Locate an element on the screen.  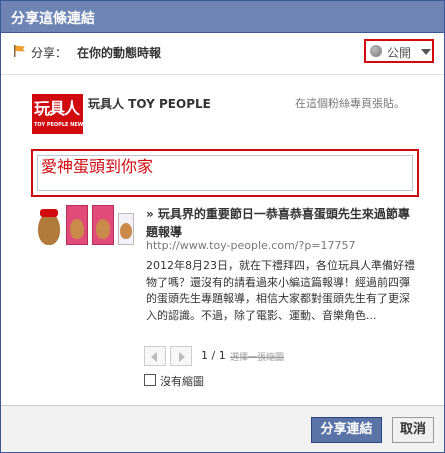
globe-icon is located at coordinates (376, 51).